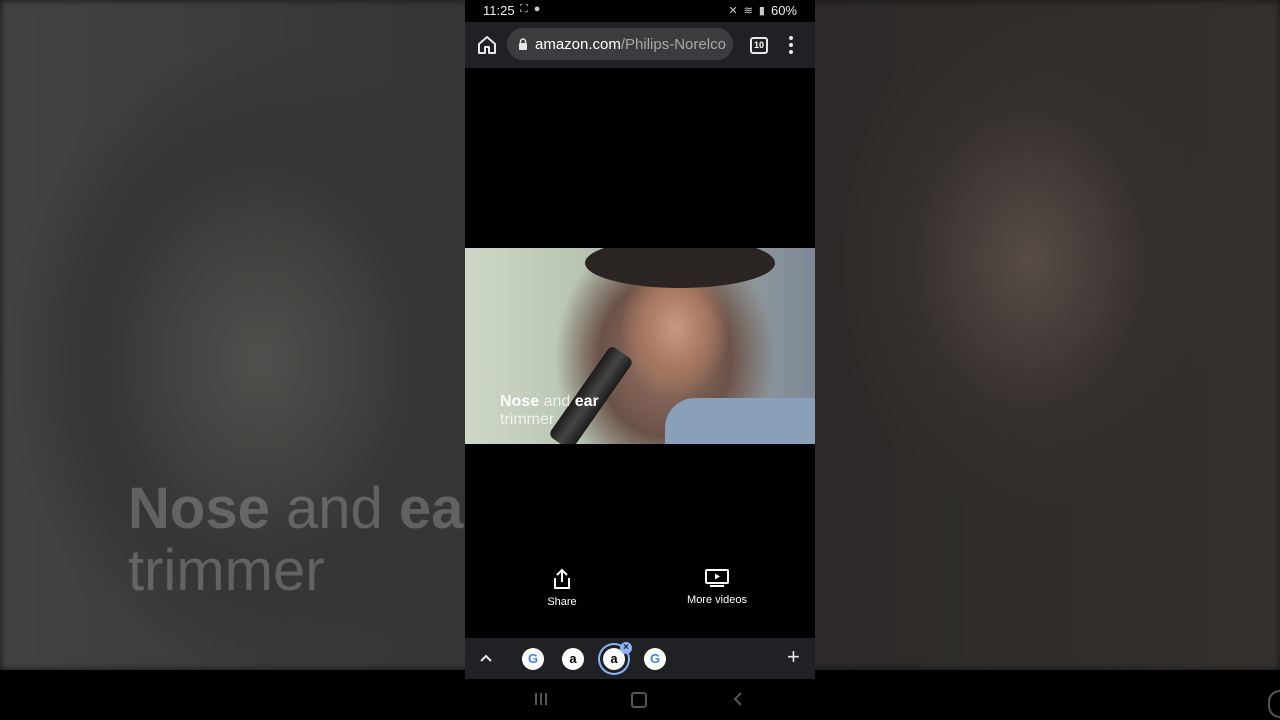 This screenshot has height=720, width=1280. What do you see at coordinates (226, 570) in the screenshot?
I see `backdrop-caption-line2: trimmer` at bounding box center [226, 570].